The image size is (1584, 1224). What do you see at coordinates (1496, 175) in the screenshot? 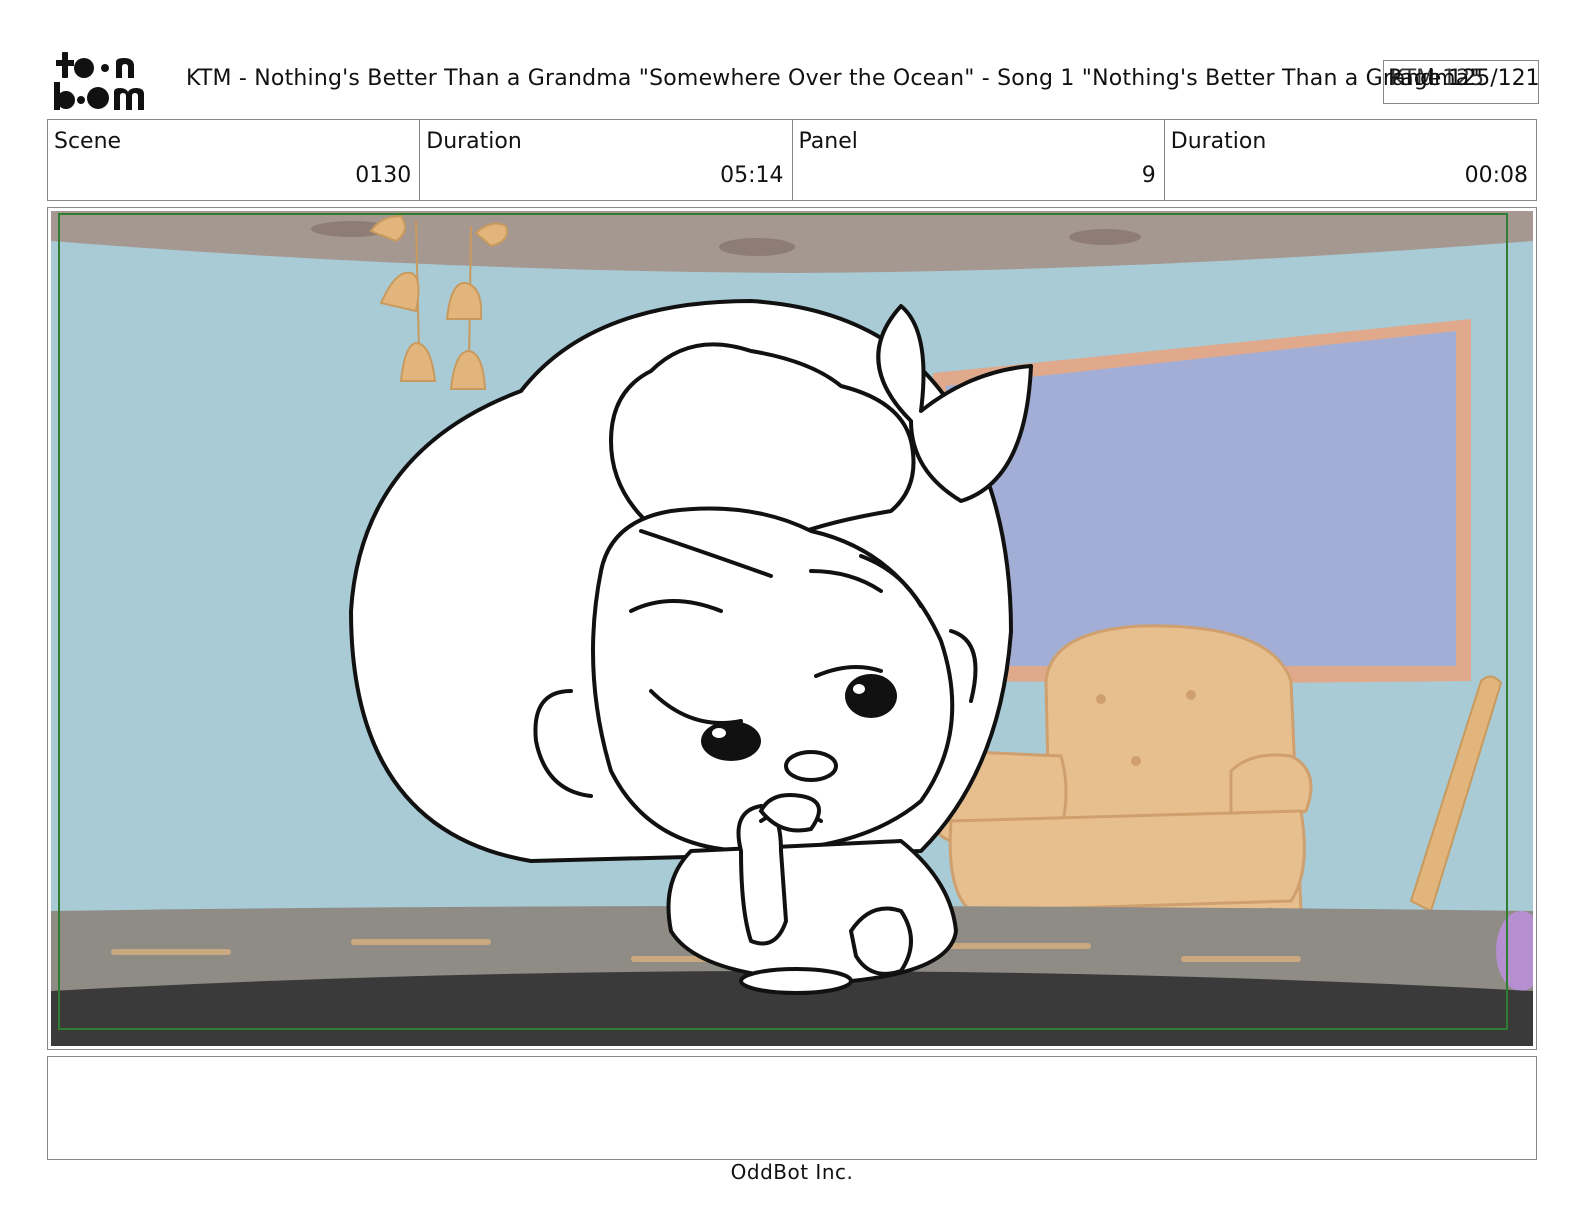
I see `panel-duration-value: 00:08` at bounding box center [1496, 175].